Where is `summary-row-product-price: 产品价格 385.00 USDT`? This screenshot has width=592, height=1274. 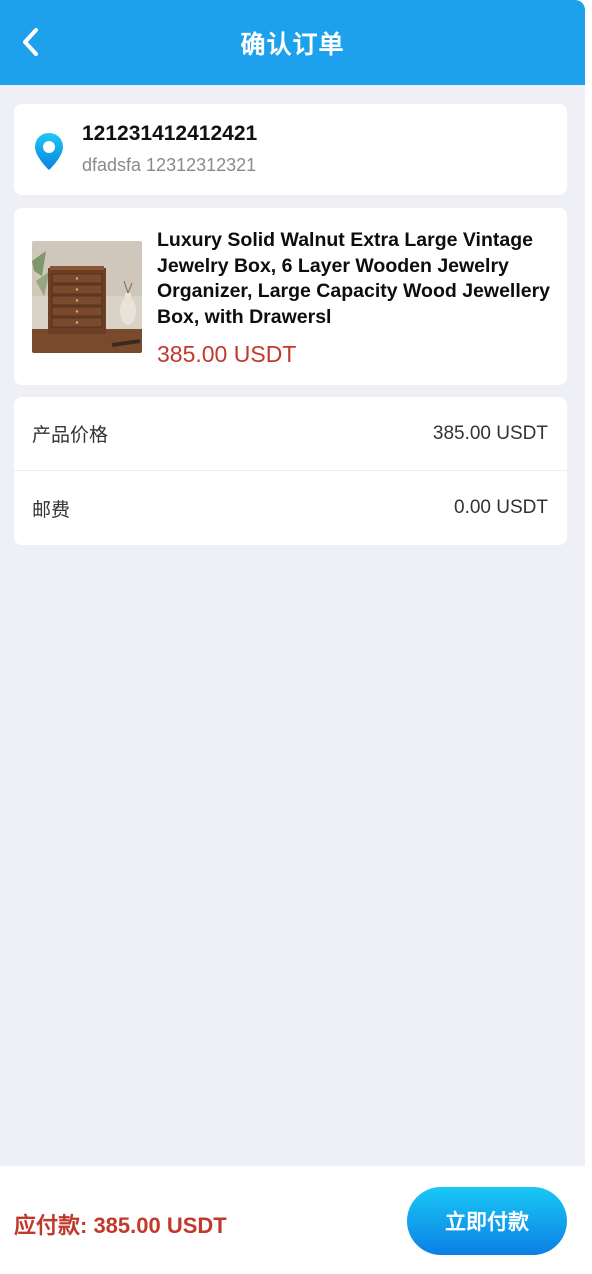
summary-row-product-price: 产品价格 385.00 USDT is located at coordinates (290, 434).